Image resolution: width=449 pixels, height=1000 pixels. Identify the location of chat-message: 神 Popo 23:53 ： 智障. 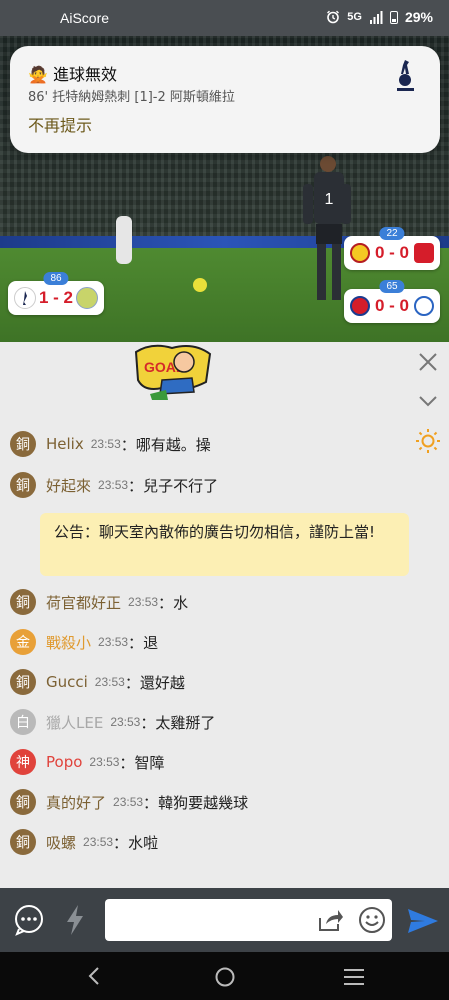
(87, 762).